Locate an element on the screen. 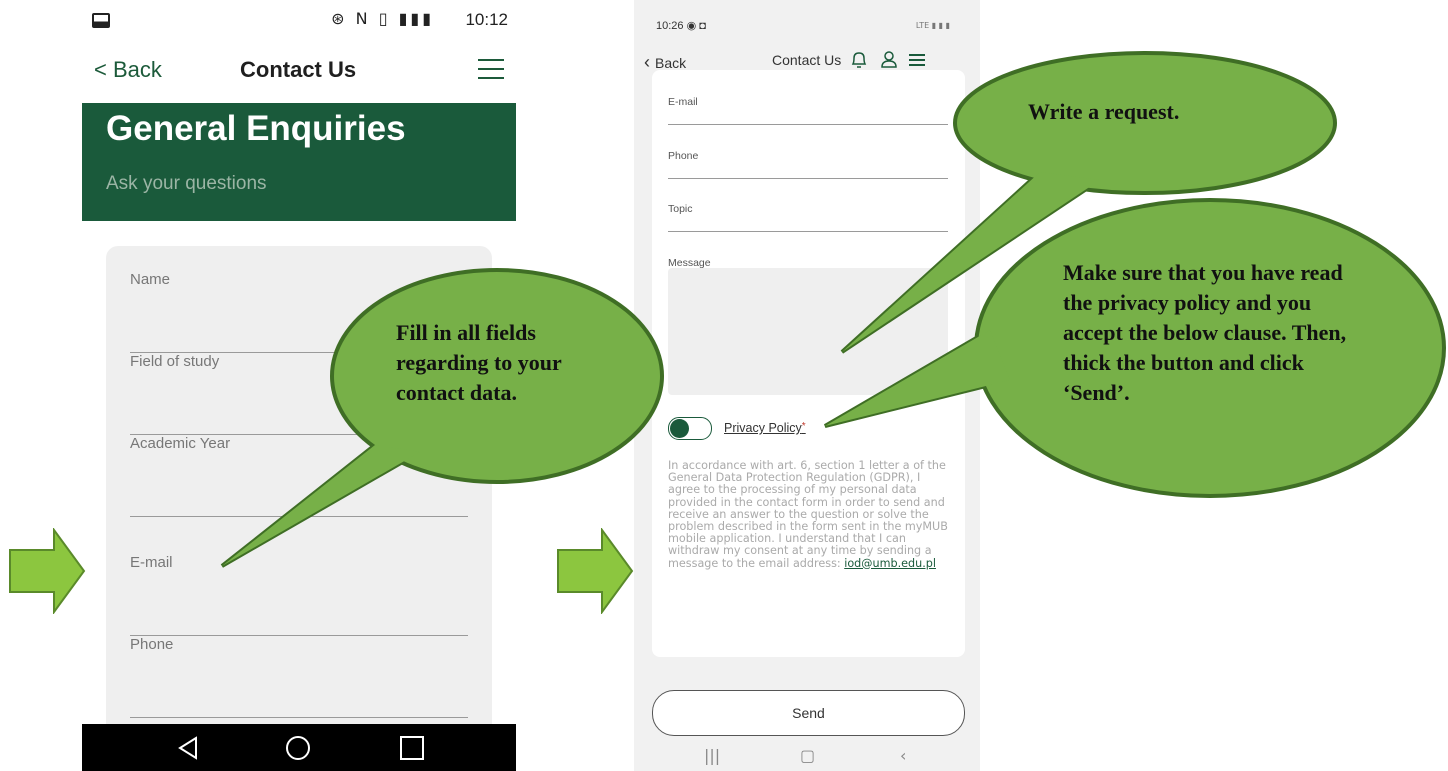 Image resolution: width=1448 pixels, height=771 pixels. back-button: < Back is located at coordinates (128, 70).